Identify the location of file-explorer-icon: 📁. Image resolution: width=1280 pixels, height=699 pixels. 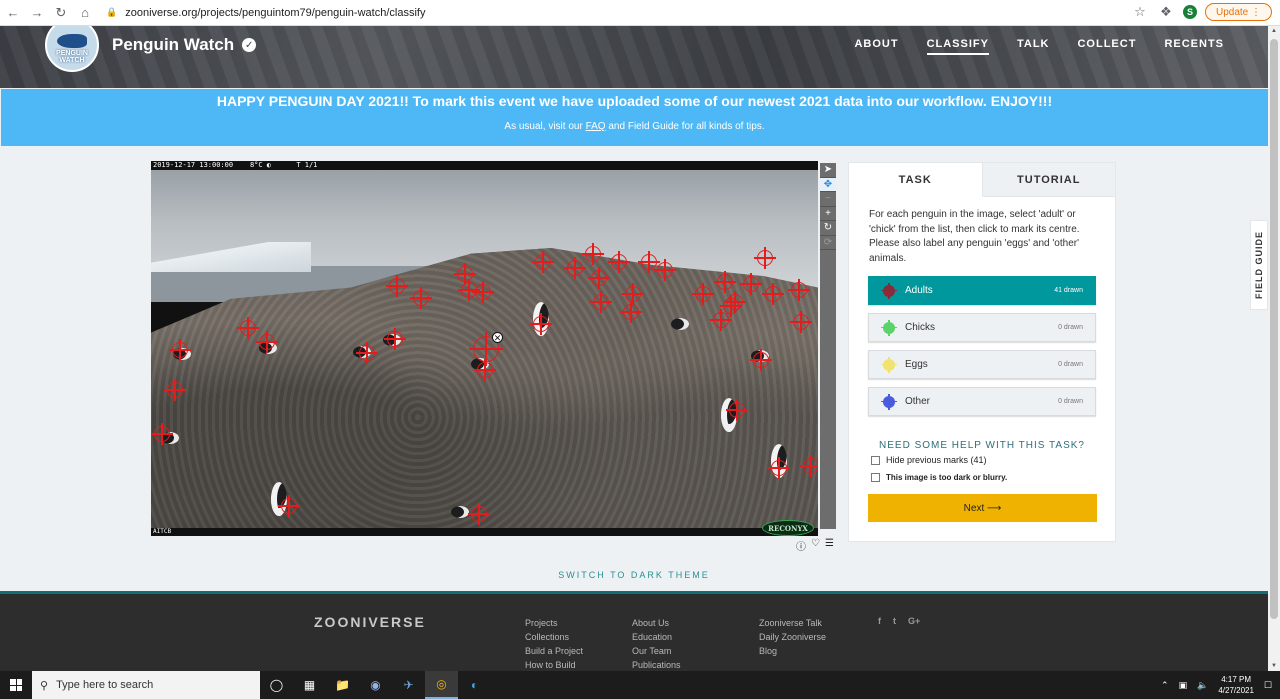
(342, 685).